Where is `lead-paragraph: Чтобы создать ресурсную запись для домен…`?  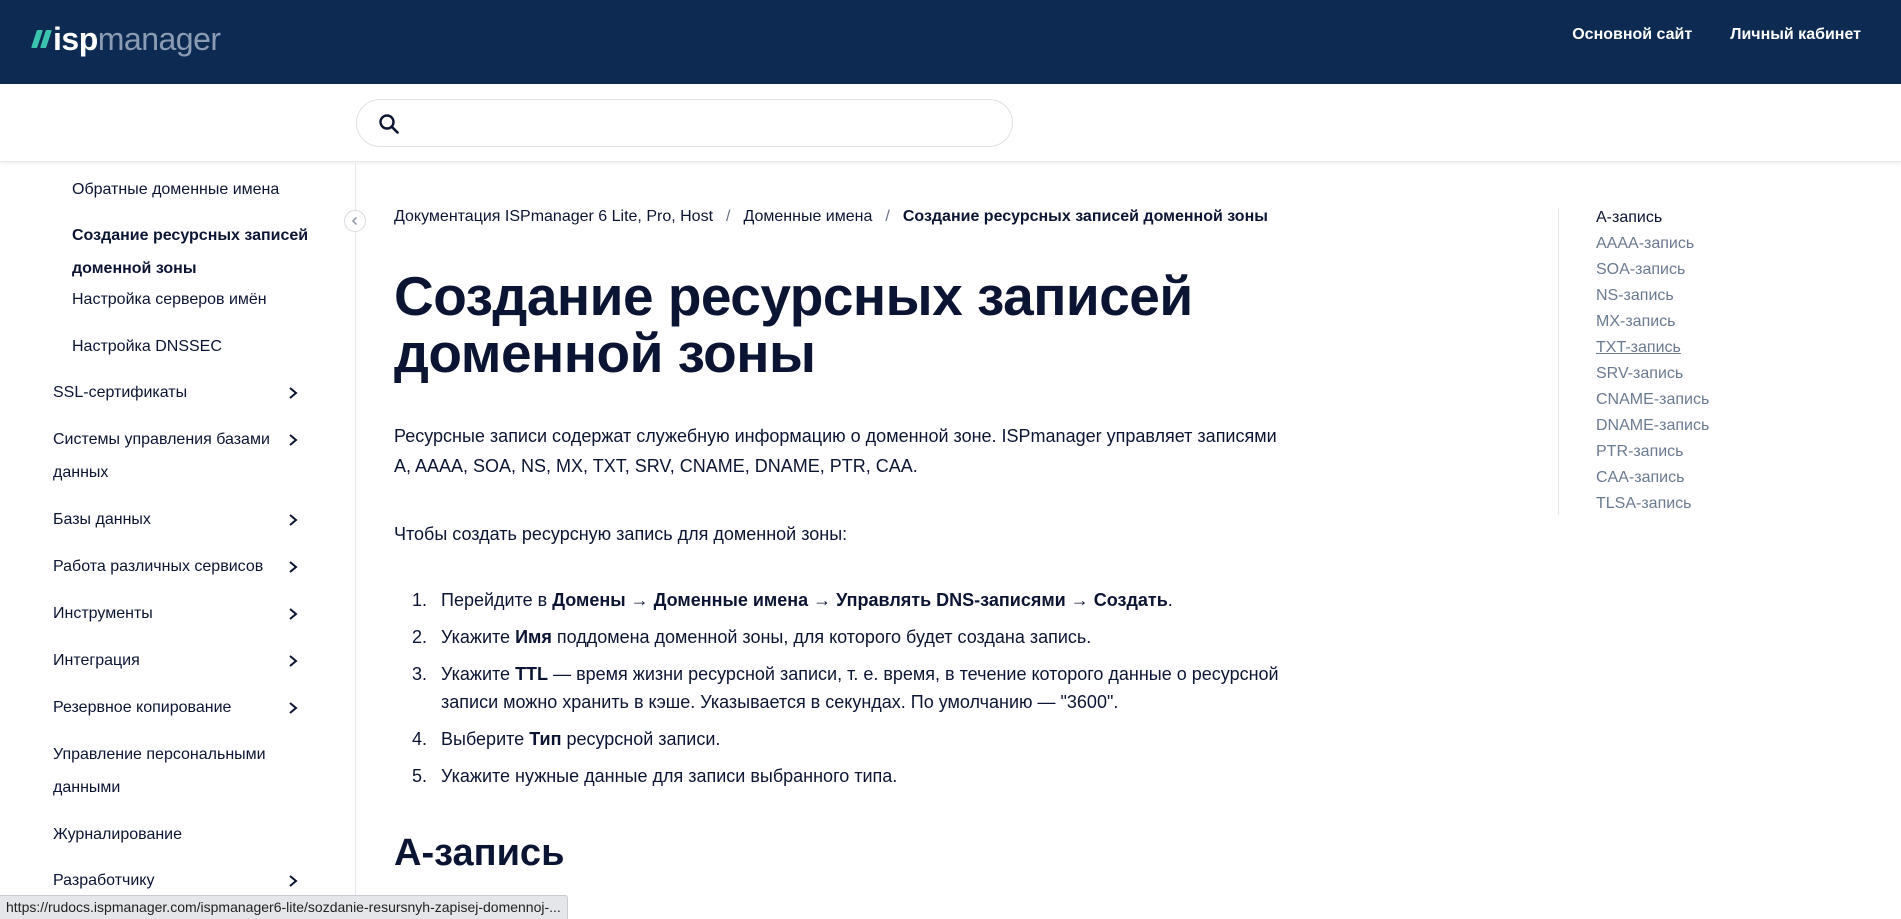 lead-paragraph: Чтобы создать ресурсную запись для домен… is located at coordinates (621, 534).